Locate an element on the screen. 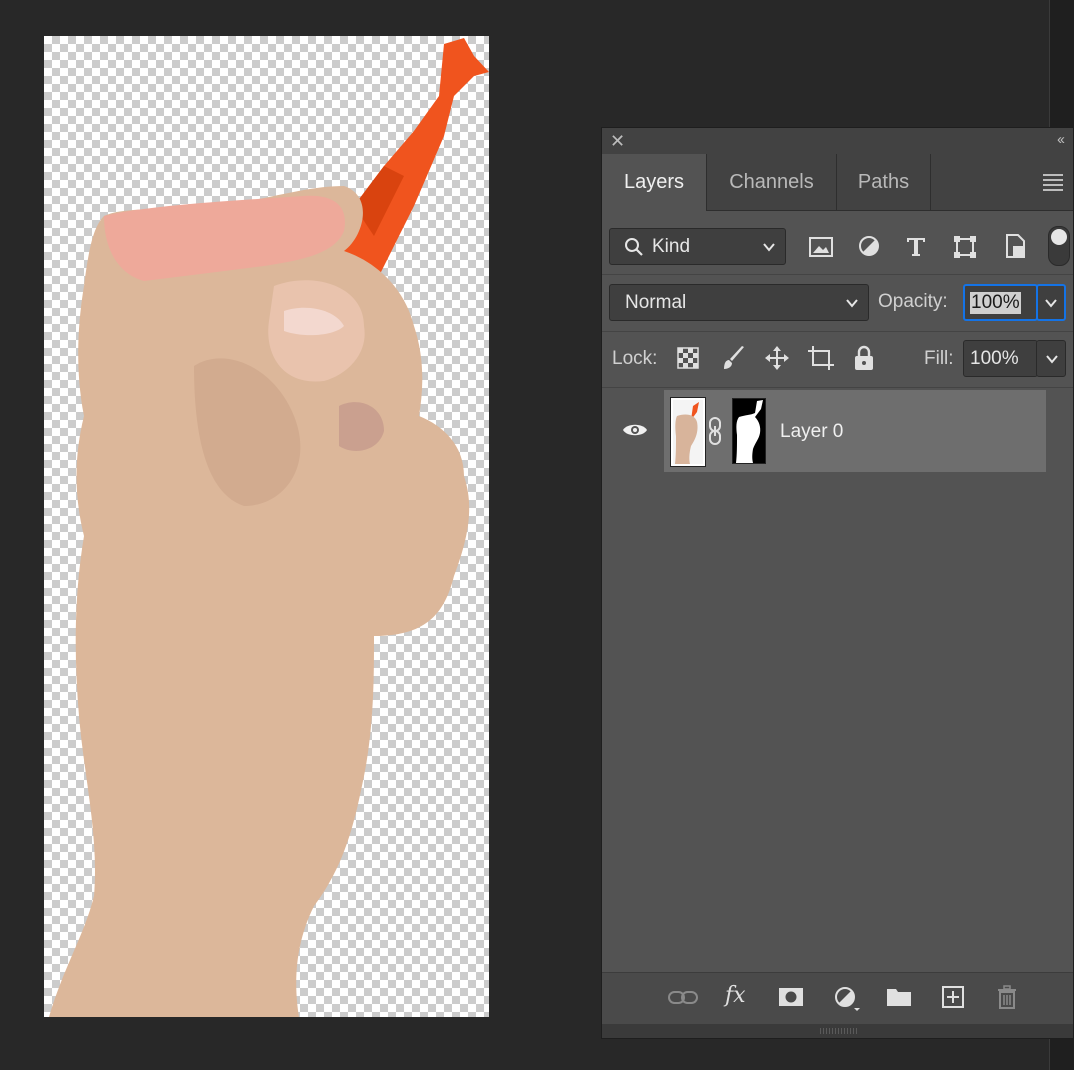  layer-image-thumbnail is located at coordinates (688, 432).